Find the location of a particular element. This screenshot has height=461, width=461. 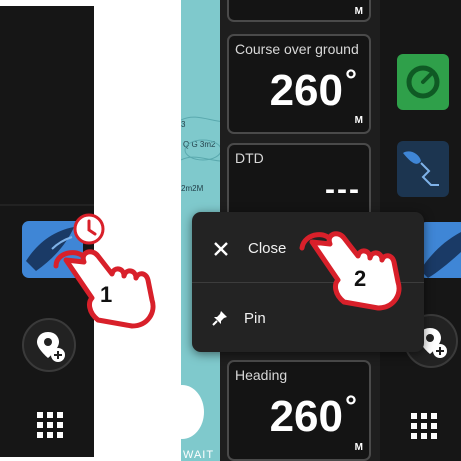

gauge-icon is located at coordinates (423, 82).